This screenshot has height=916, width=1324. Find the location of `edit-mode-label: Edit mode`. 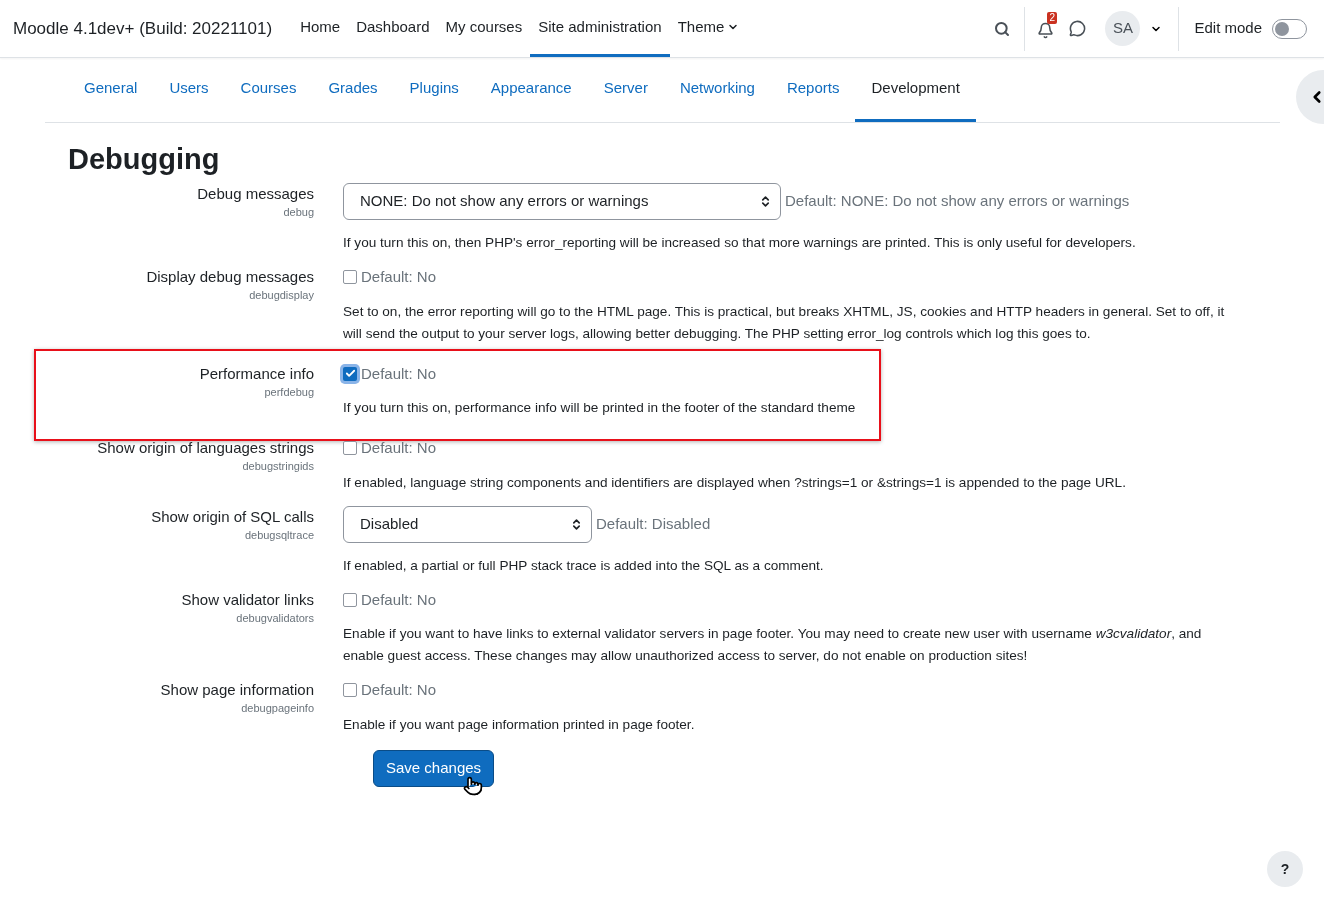

edit-mode-label: Edit mode is located at coordinates (1228, 28).